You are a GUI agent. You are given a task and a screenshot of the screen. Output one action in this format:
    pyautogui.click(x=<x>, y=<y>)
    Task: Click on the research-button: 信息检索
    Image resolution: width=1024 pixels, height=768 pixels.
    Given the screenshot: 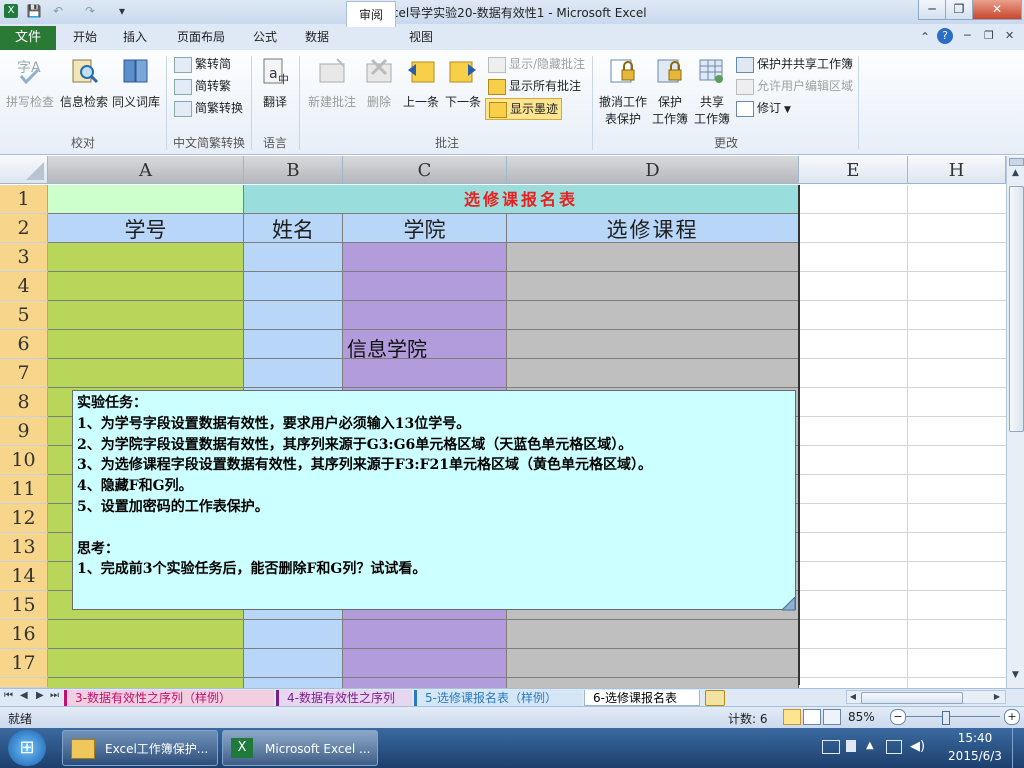 What is the action you would take?
    pyautogui.click(x=84, y=83)
    